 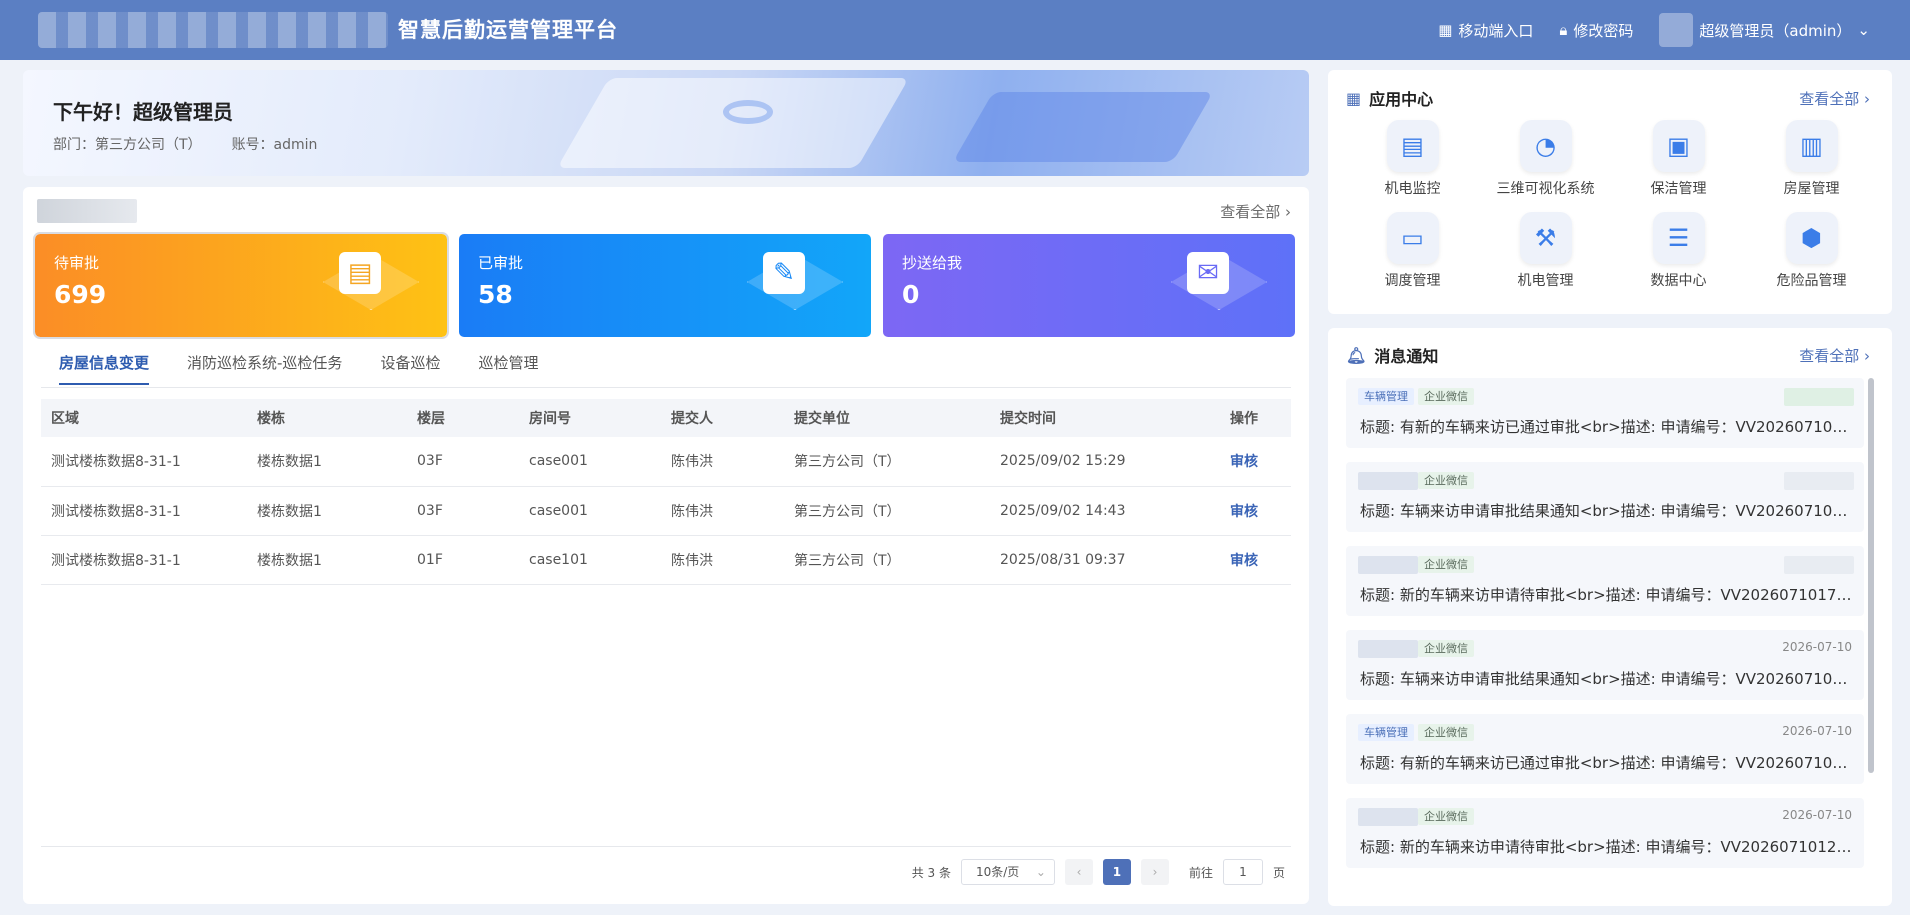 I want to click on tab-inspection-management: 巡检管理, so click(x=508, y=368).